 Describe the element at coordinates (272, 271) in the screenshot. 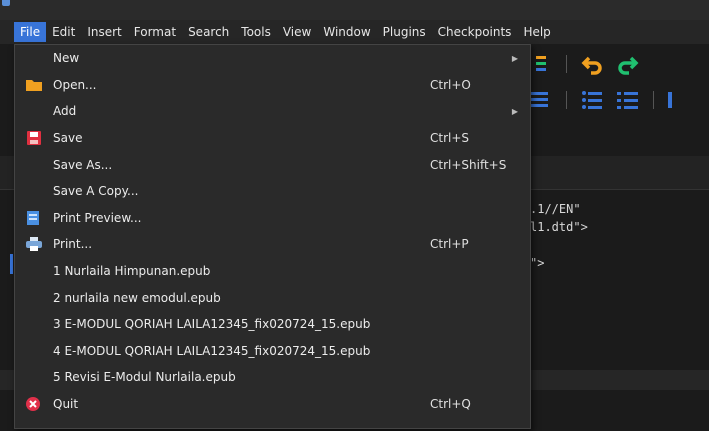

I see `recent-file-1: 1 Nurlaila Himpunan.epub` at that location.